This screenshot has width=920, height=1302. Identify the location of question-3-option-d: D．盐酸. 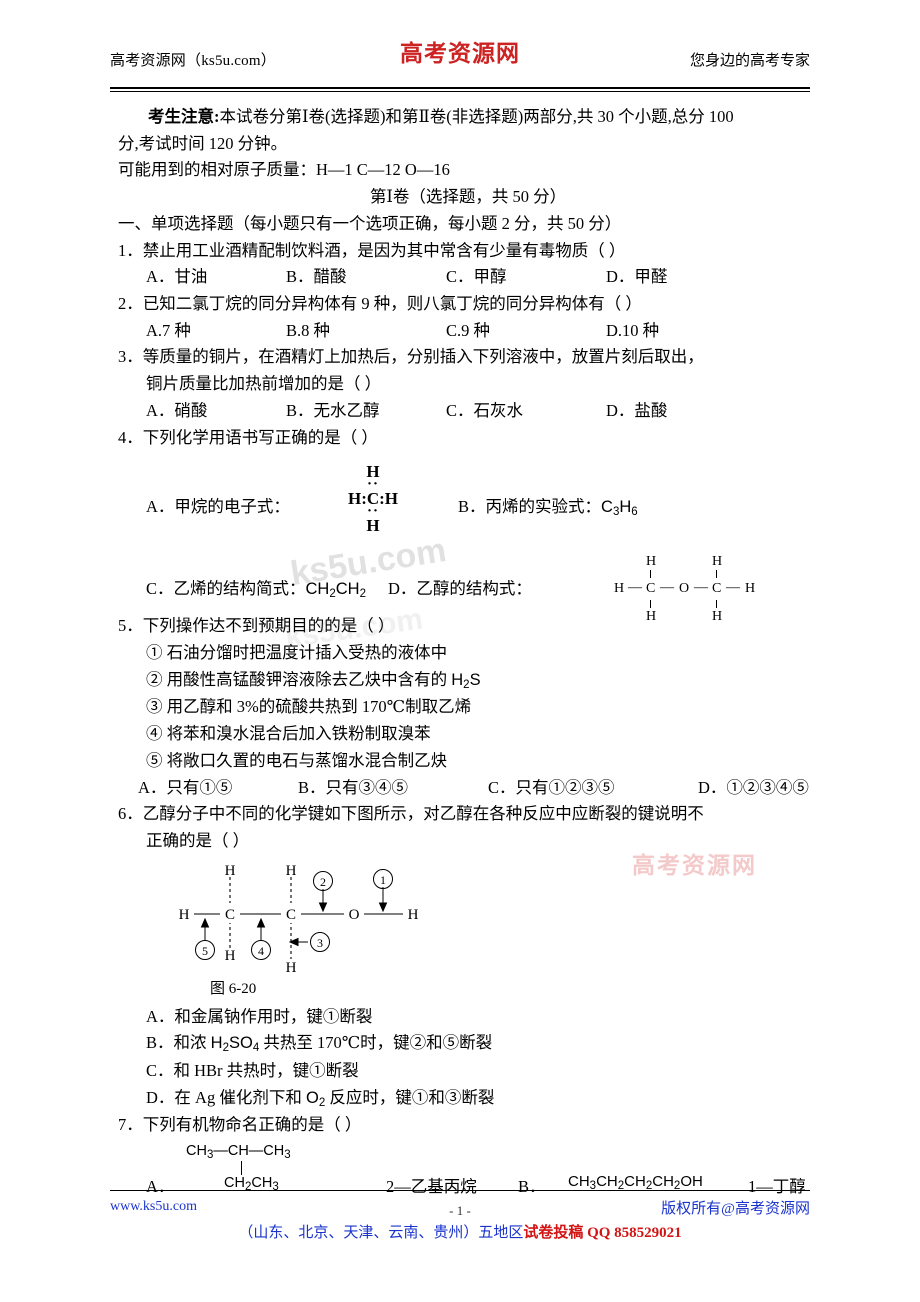
(636, 411).